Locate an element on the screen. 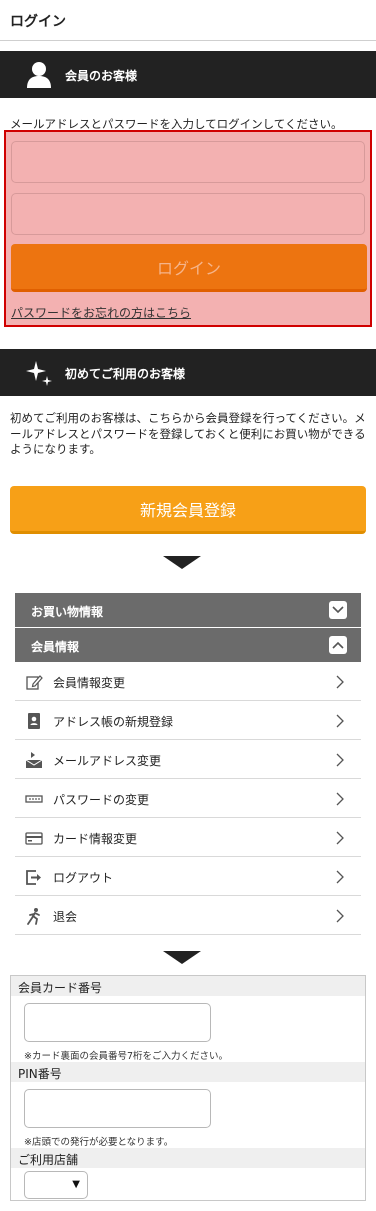  menu-item-change-card: カード情報変更 is located at coordinates (188, 837).